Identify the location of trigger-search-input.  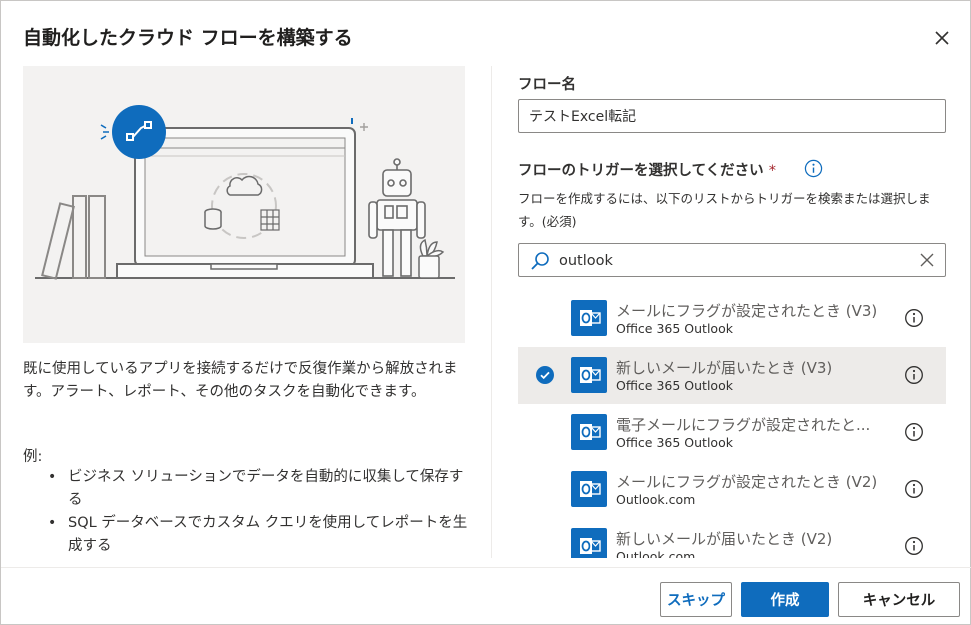
(729, 261).